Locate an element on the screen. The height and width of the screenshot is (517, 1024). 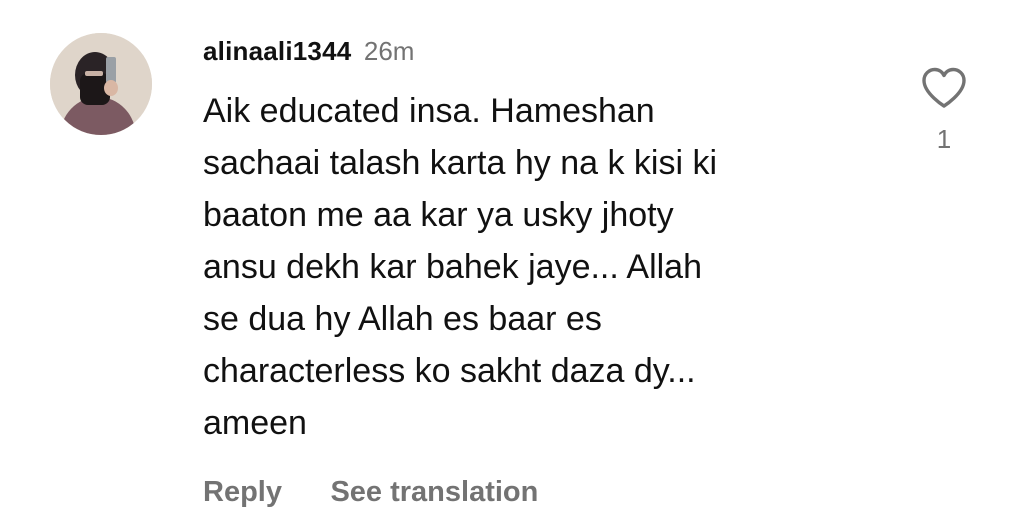
avatar-image is located at coordinates (101, 84).